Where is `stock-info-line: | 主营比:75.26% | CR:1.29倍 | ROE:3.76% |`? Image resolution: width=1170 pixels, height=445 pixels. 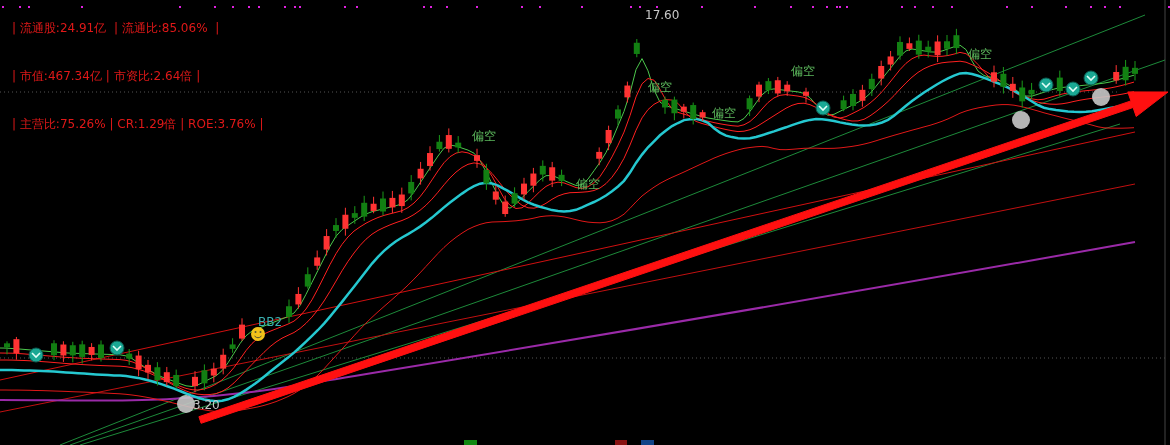
stock-info-line: | 主营比:75.26% | CR:1.29倍 | ROE:3.76% | is located at coordinates (138, 124).